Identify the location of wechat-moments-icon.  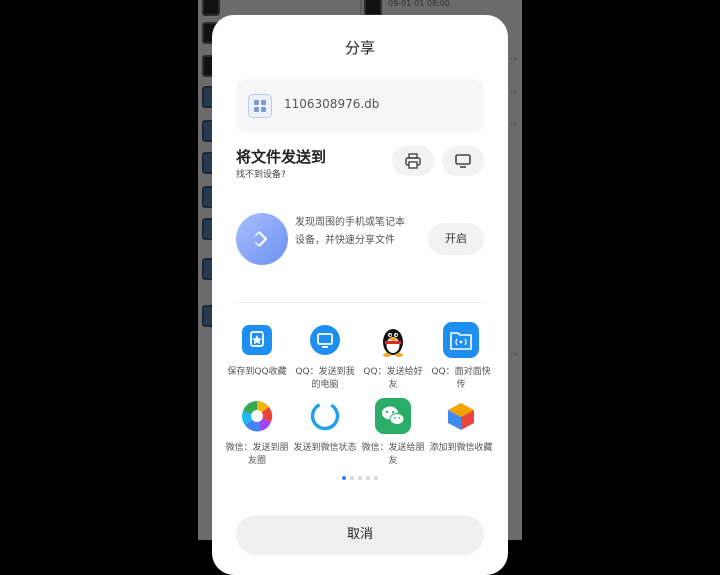
(257, 416).